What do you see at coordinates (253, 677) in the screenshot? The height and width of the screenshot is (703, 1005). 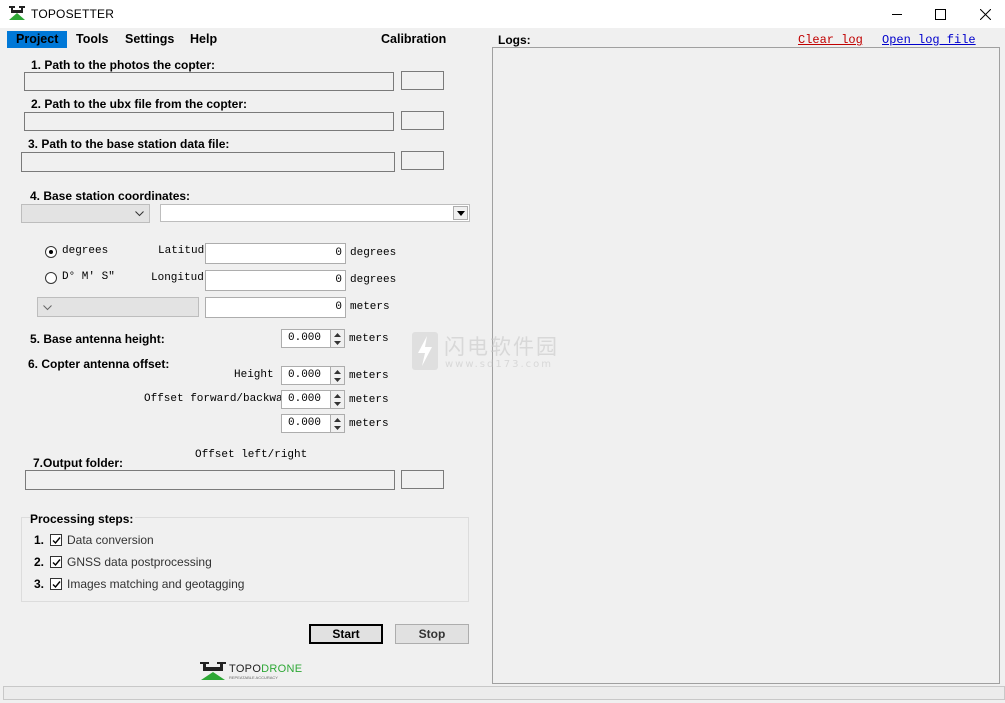 I see `logo-tagline: REPEATABLE ACCURACY` at bounding box center [253, 677].